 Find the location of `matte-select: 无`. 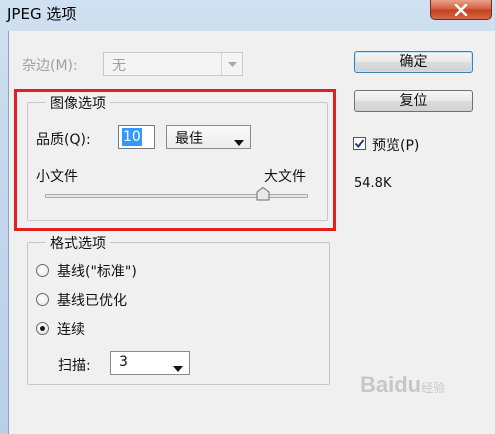

matte-select: 无 is located at coordinates (173, 64).